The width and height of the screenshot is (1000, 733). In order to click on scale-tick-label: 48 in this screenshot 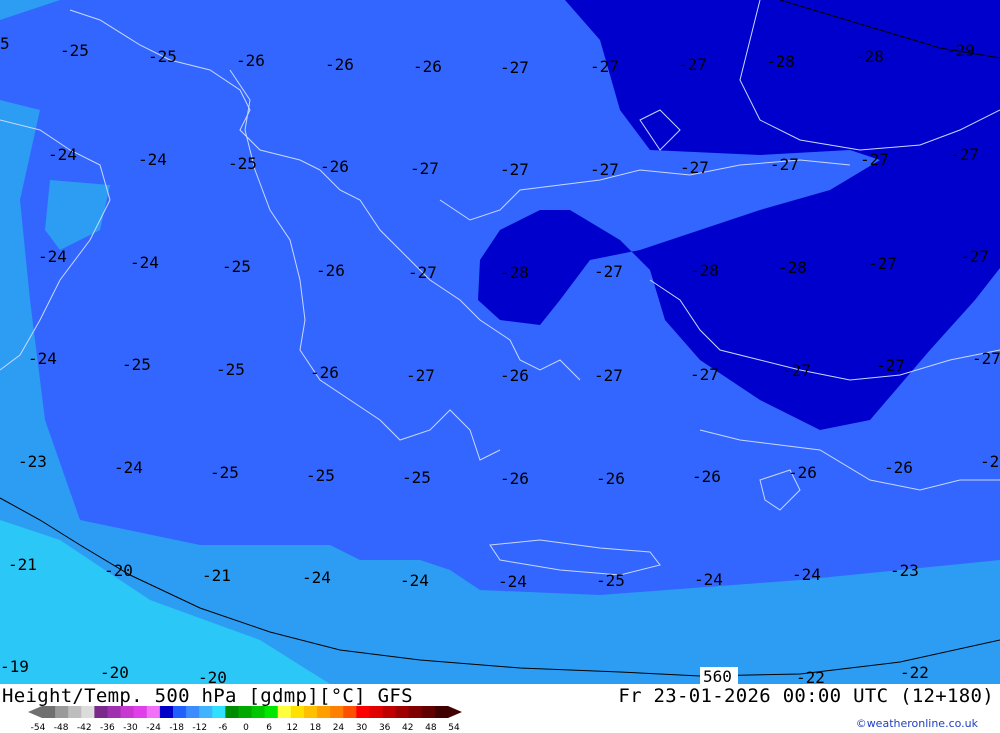, I will do `click(431, 727)`.